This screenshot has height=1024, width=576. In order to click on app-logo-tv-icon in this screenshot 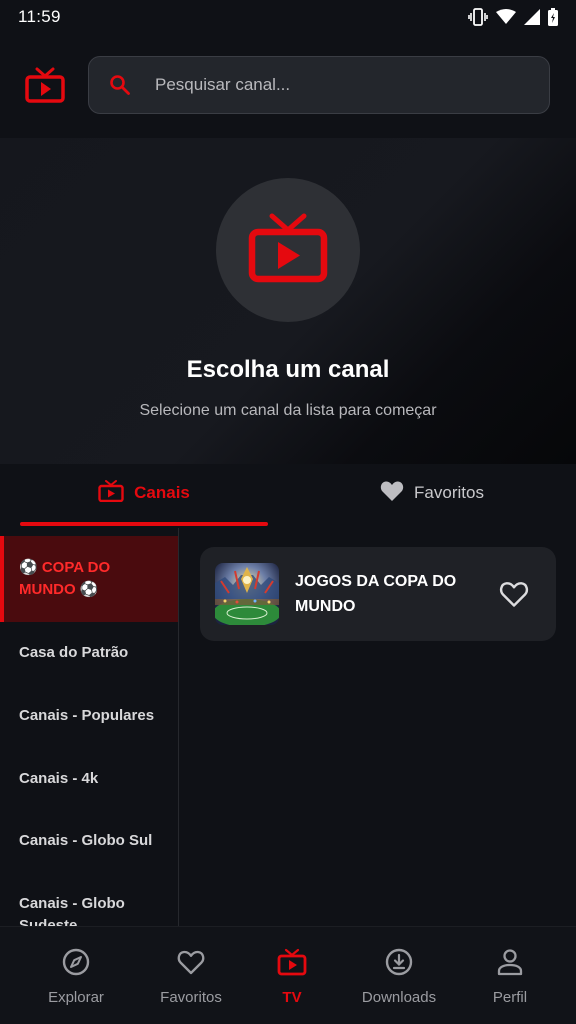, I will do `click(45, 85)`.